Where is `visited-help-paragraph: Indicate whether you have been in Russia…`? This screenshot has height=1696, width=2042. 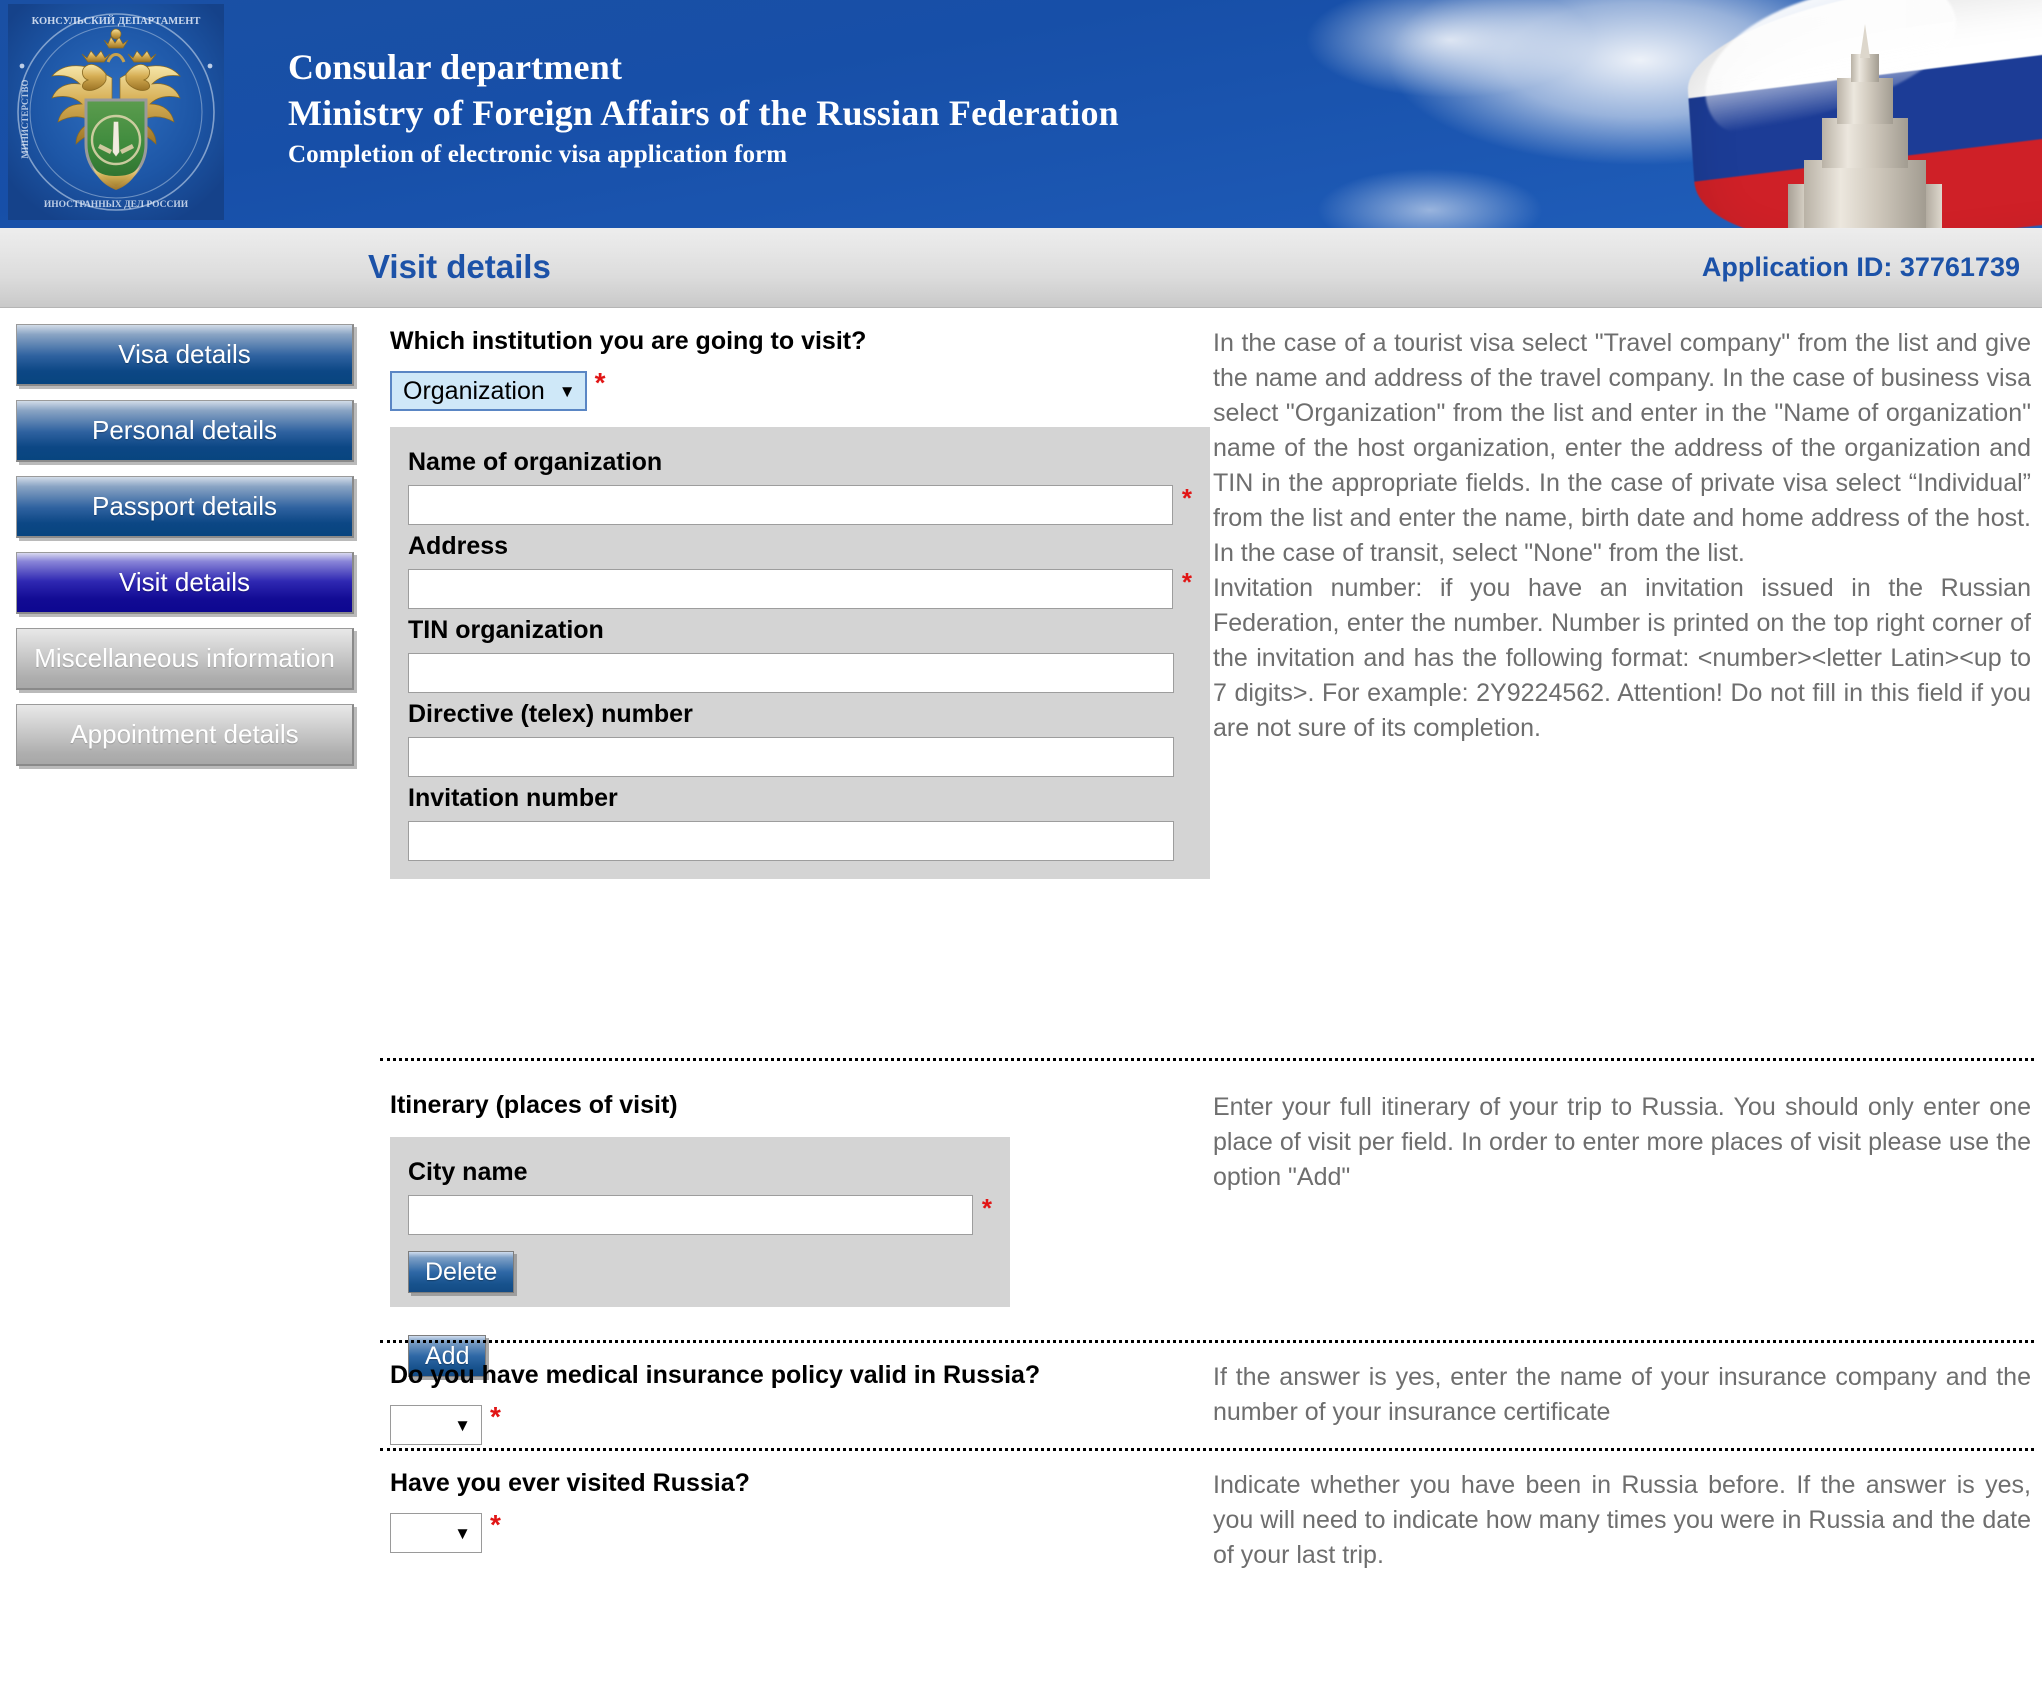 visited-help-paragraph: Indicate whether you have been in Russia… is located at coordinates (1622, 1520).